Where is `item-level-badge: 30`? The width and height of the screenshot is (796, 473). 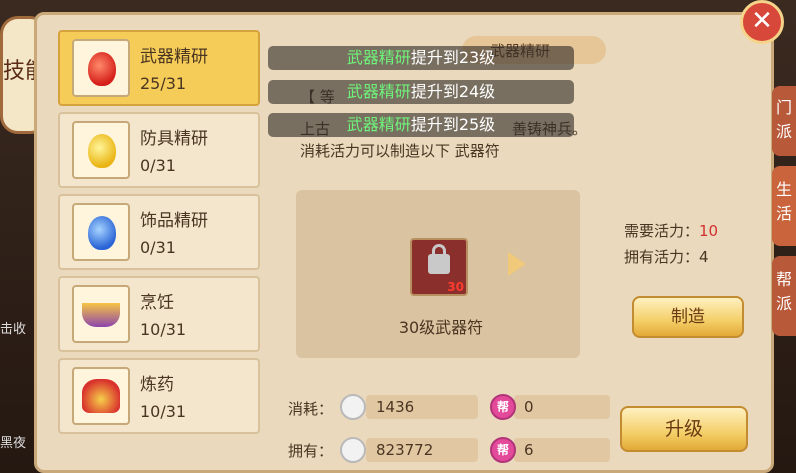 item-level-badge: 30 is located at coordinates (455, 287).